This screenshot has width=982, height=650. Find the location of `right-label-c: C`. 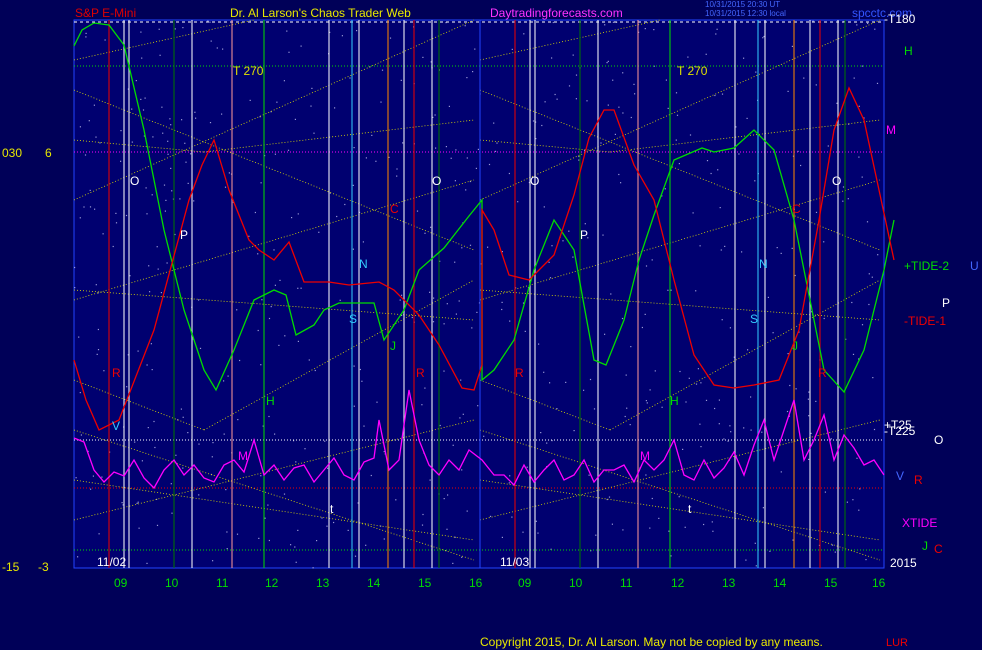

right-label-c: C is located at coordinates (938, 549).